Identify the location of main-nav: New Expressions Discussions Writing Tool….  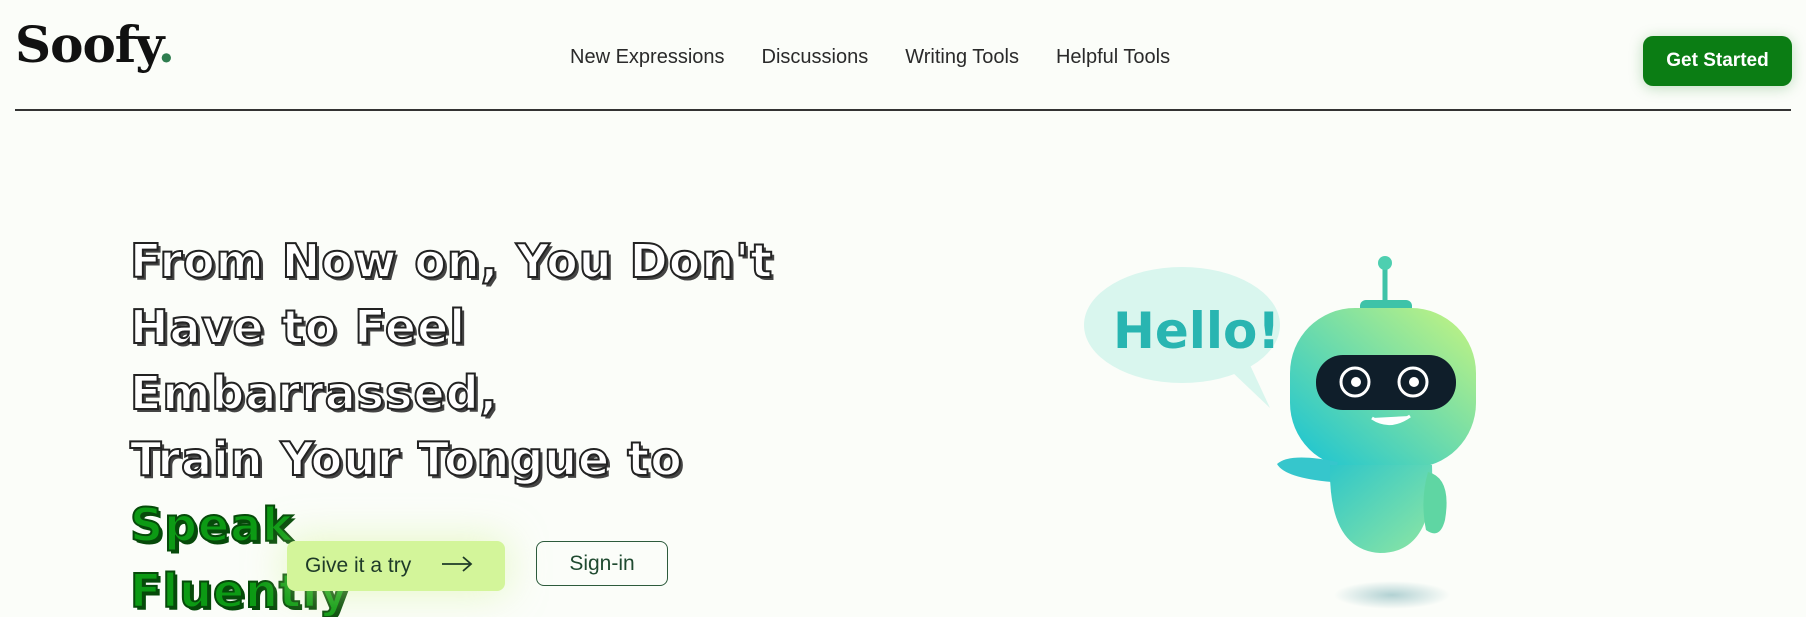
(870, 57).